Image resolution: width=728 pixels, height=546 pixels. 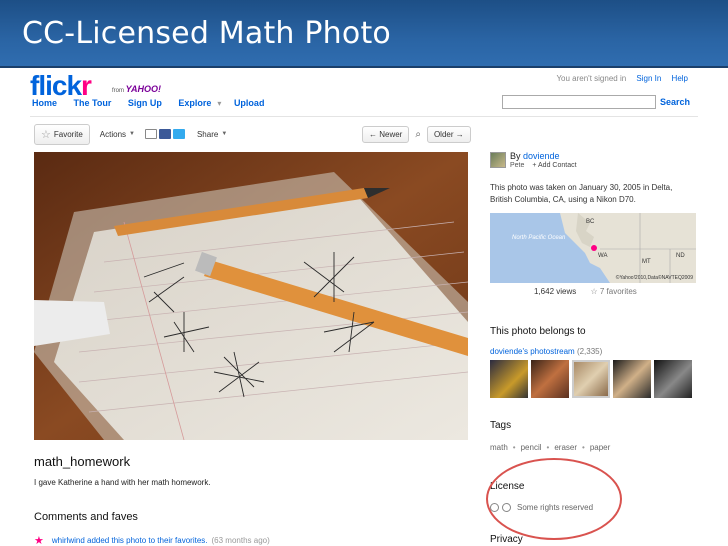 I want to click on slide-header: CC-Licensed Math Photo, so click(x=364, y=34).